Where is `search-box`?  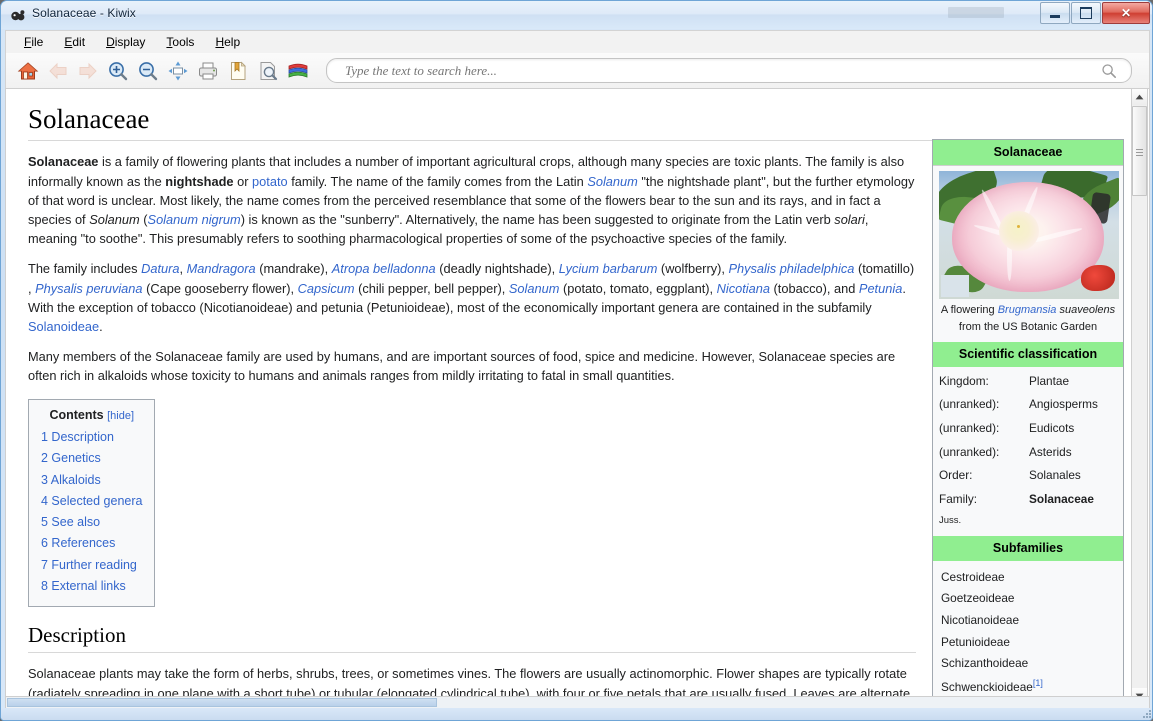
search-box is located at coordinates (729, 70).